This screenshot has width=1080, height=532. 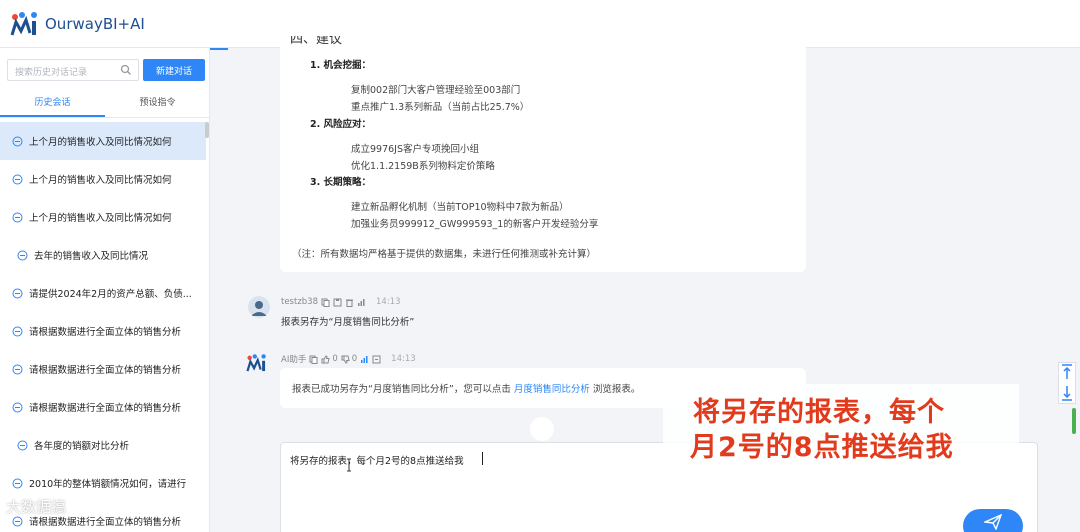 I want to click on report-note: （注：所有数据均严格基于提供的数据集，未进行任何推测或补充计算）, so click(x=444, y=254).